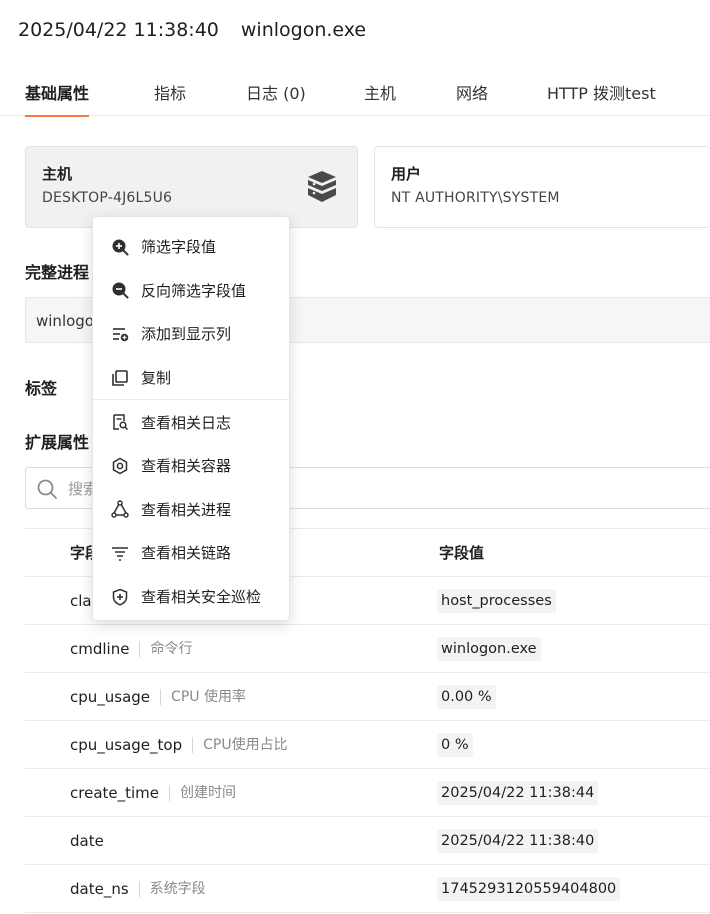  Describe the element at coordinates (120, 290) in the screenshot. I see `zoom-out-icon` at that location.